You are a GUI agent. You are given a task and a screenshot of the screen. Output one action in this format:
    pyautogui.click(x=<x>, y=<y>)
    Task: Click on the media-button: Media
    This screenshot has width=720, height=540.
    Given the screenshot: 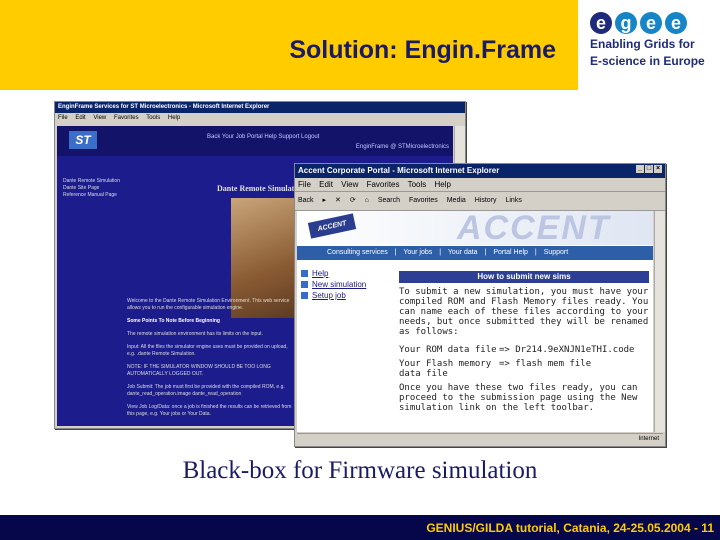 What is the action you would take?
    pyautogui.click(x=456, y=200)
    